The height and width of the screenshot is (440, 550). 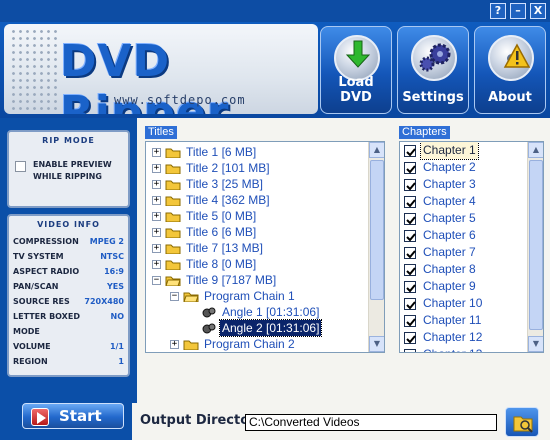 What do you see at coordinates (259, 168) in the screenshot?
I see `title-node: + Title 2 [101 MB]` at bounding box center [259, 168].